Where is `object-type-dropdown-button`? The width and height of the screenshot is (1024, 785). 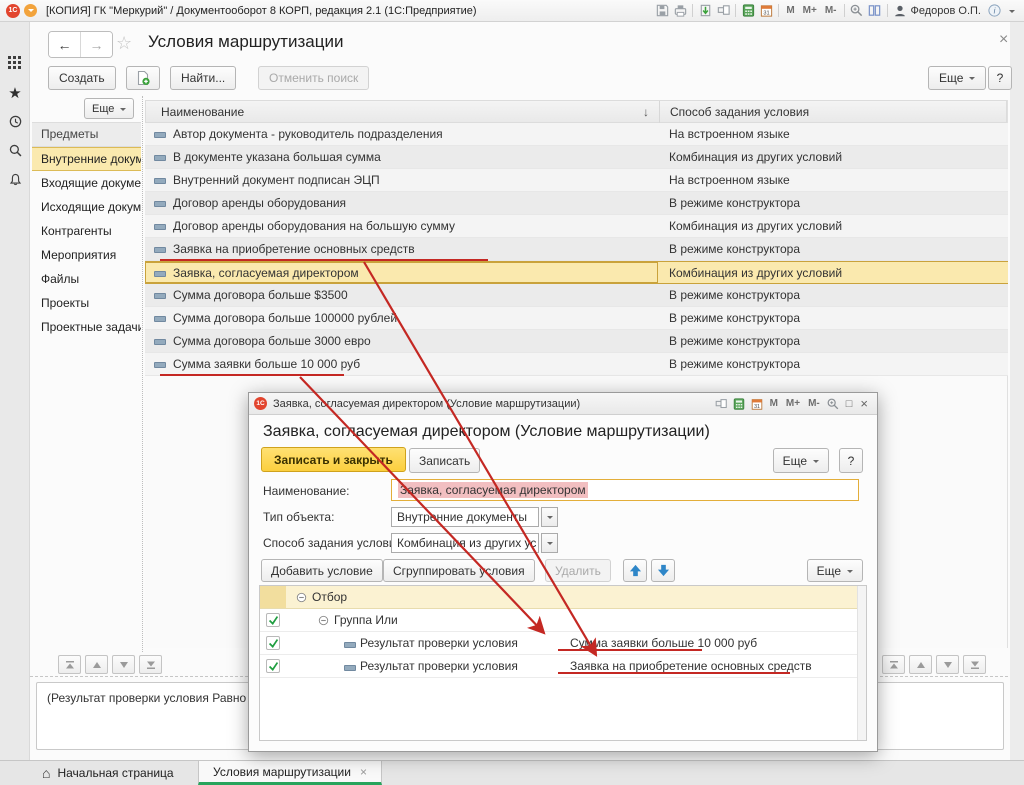 object-type-dropdown-button is located at coordinates (549, 517).